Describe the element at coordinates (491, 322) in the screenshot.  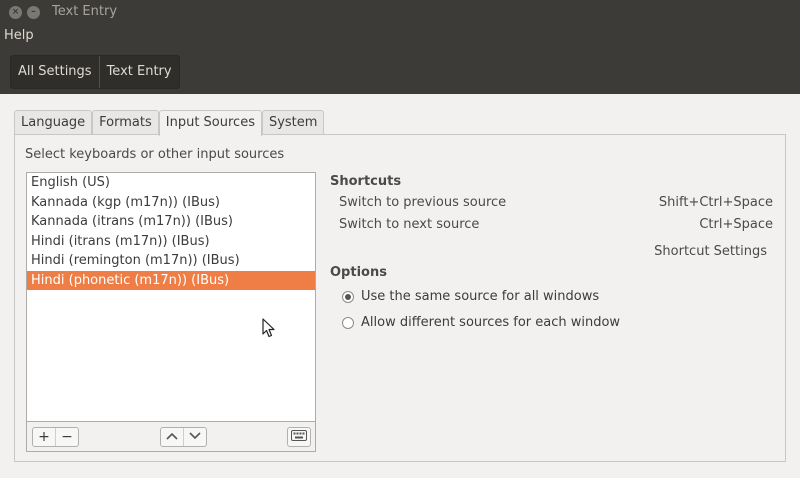
I see `option-label: Allow different sources for each window` at that location.